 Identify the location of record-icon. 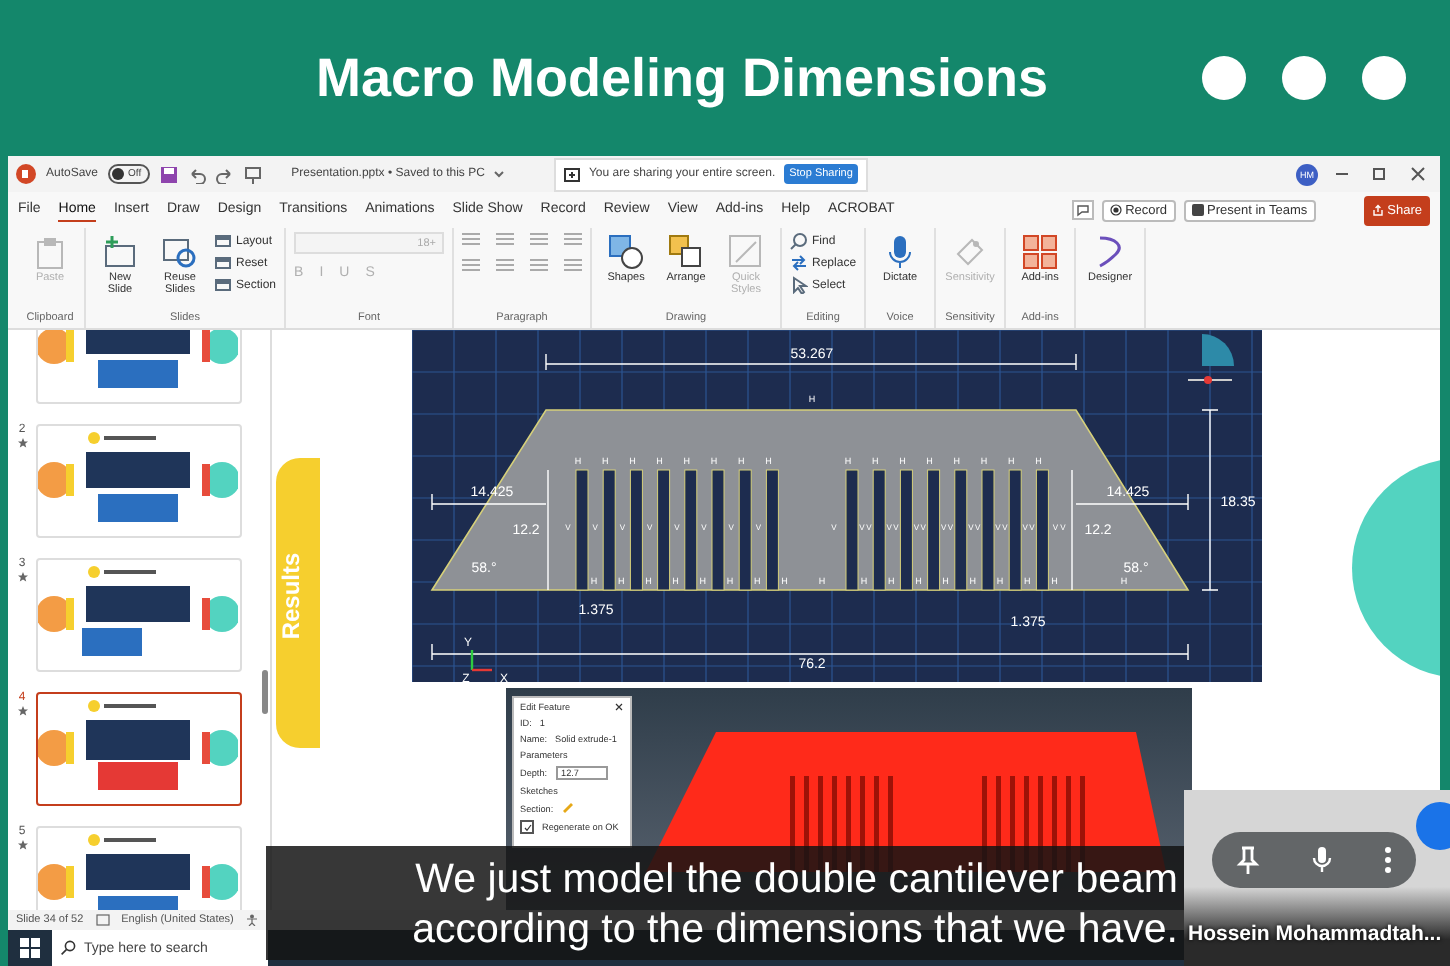
(1115, 210).